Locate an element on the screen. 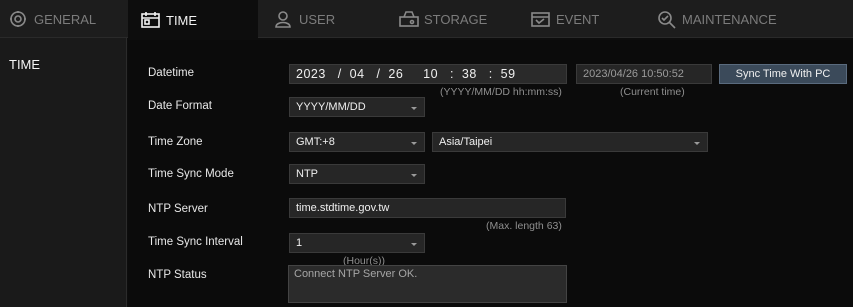 The width and height of the screenshot is (853, 307). tab-label: STORAGE is located at coordinates (456, 19).